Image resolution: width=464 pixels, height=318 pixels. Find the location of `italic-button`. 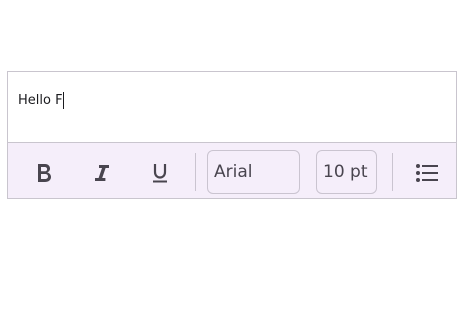

italic-button is located at coordinates (102, 173).